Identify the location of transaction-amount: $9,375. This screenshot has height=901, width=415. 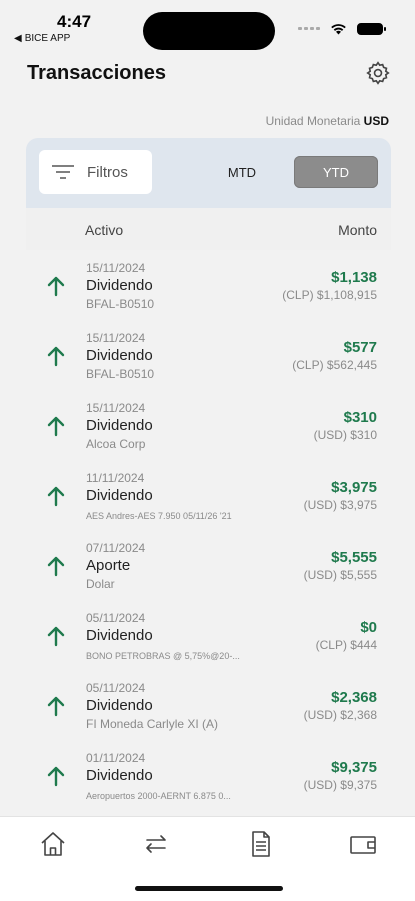
(354, 767).